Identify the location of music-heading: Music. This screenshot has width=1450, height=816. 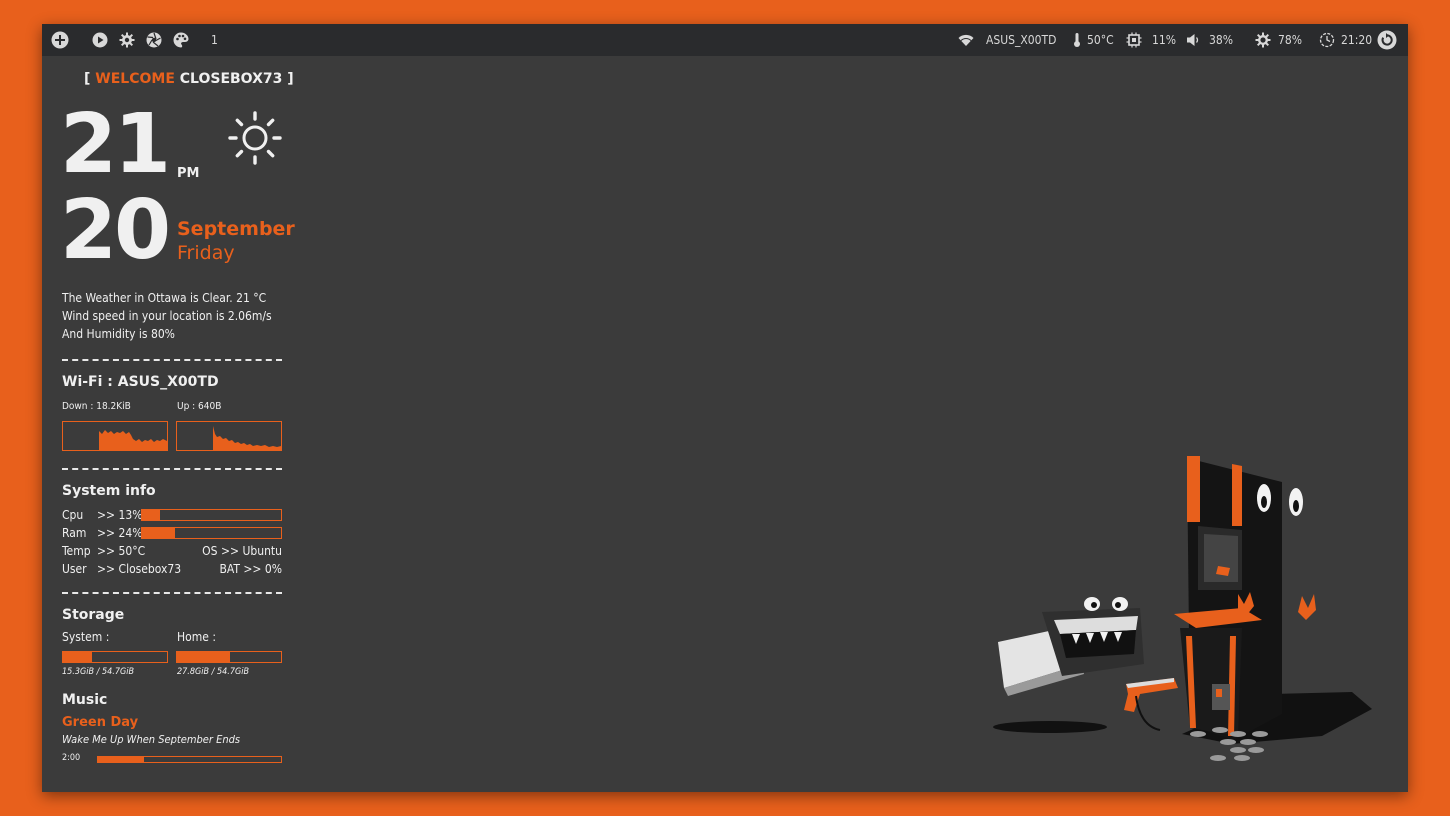
(85, 700).